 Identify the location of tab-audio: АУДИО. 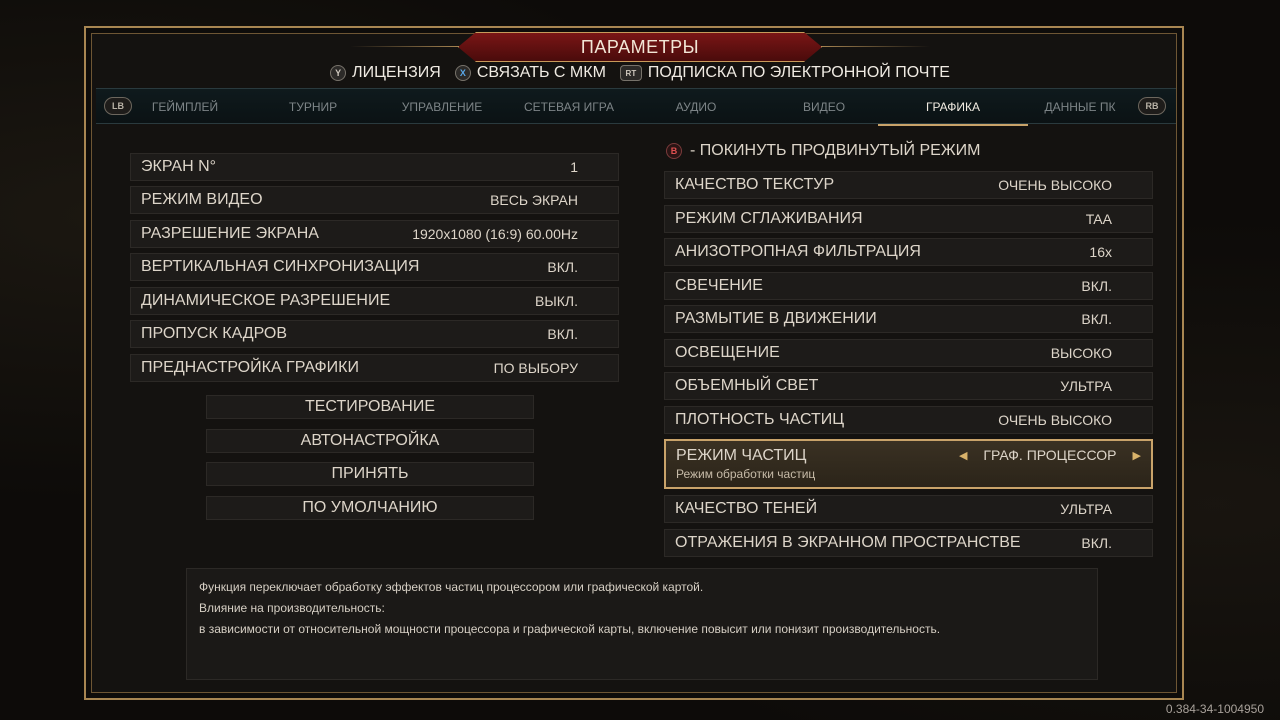
(696, 107).